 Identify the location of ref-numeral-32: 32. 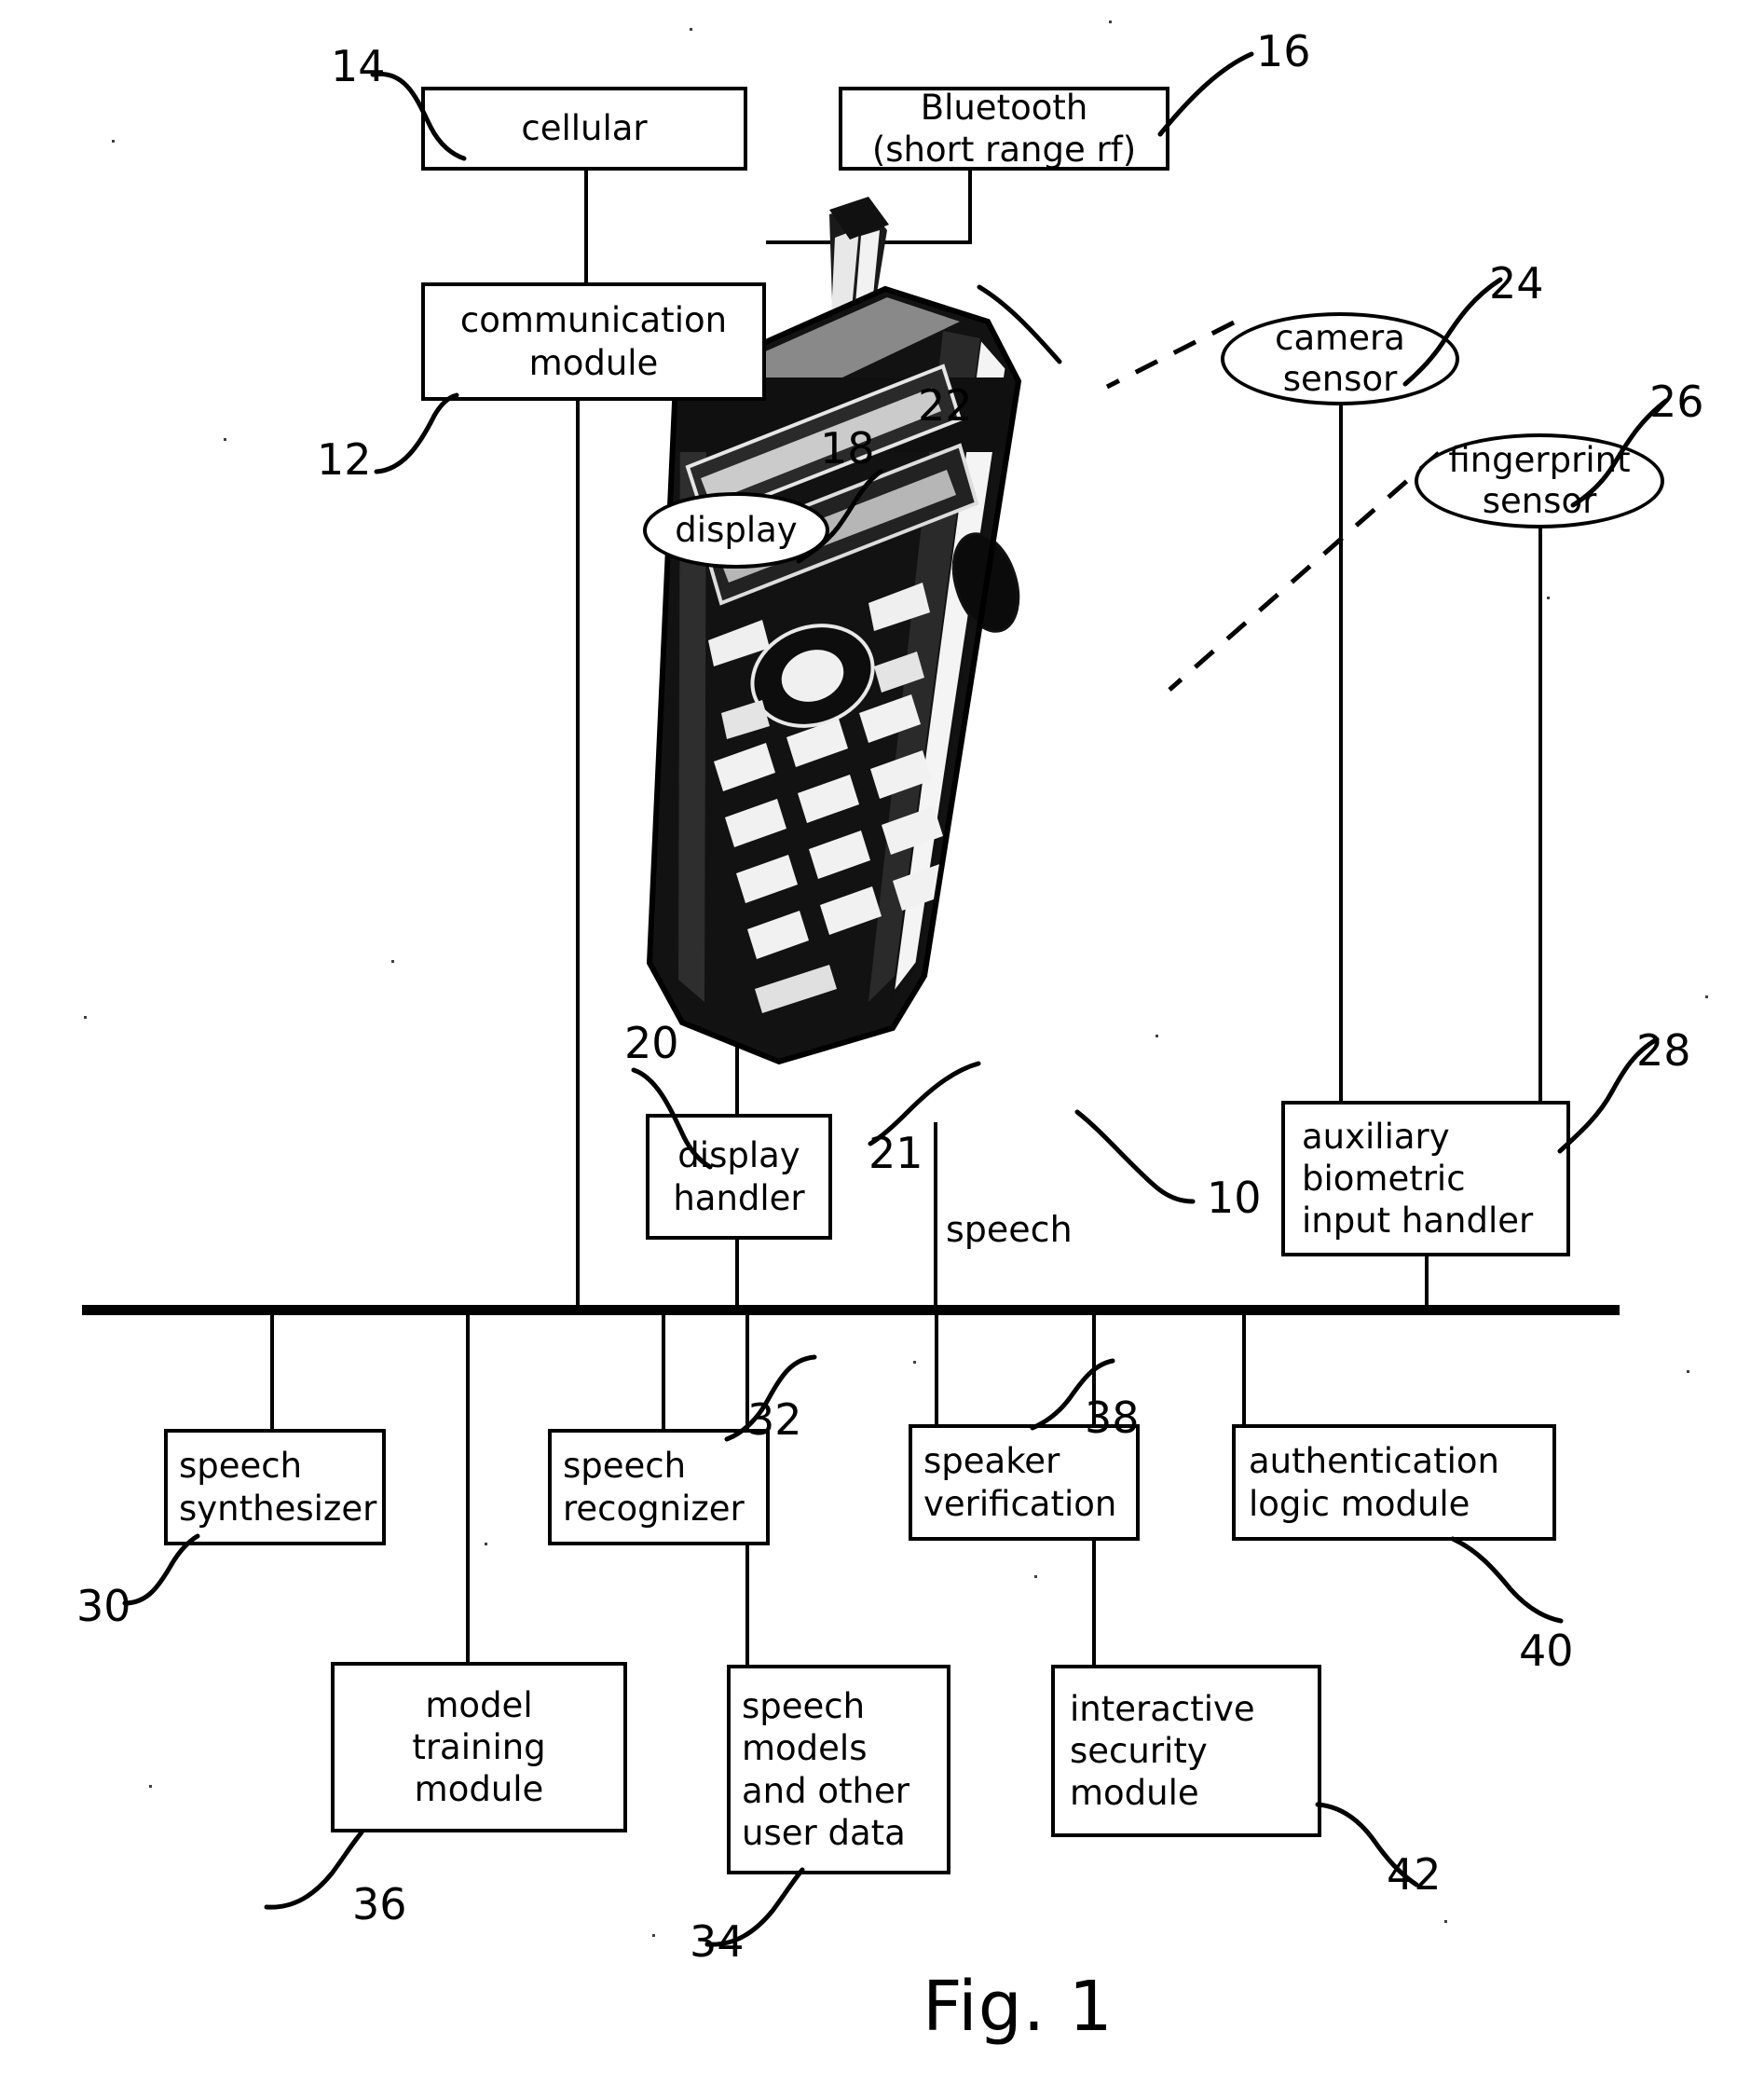
(774, 1419).